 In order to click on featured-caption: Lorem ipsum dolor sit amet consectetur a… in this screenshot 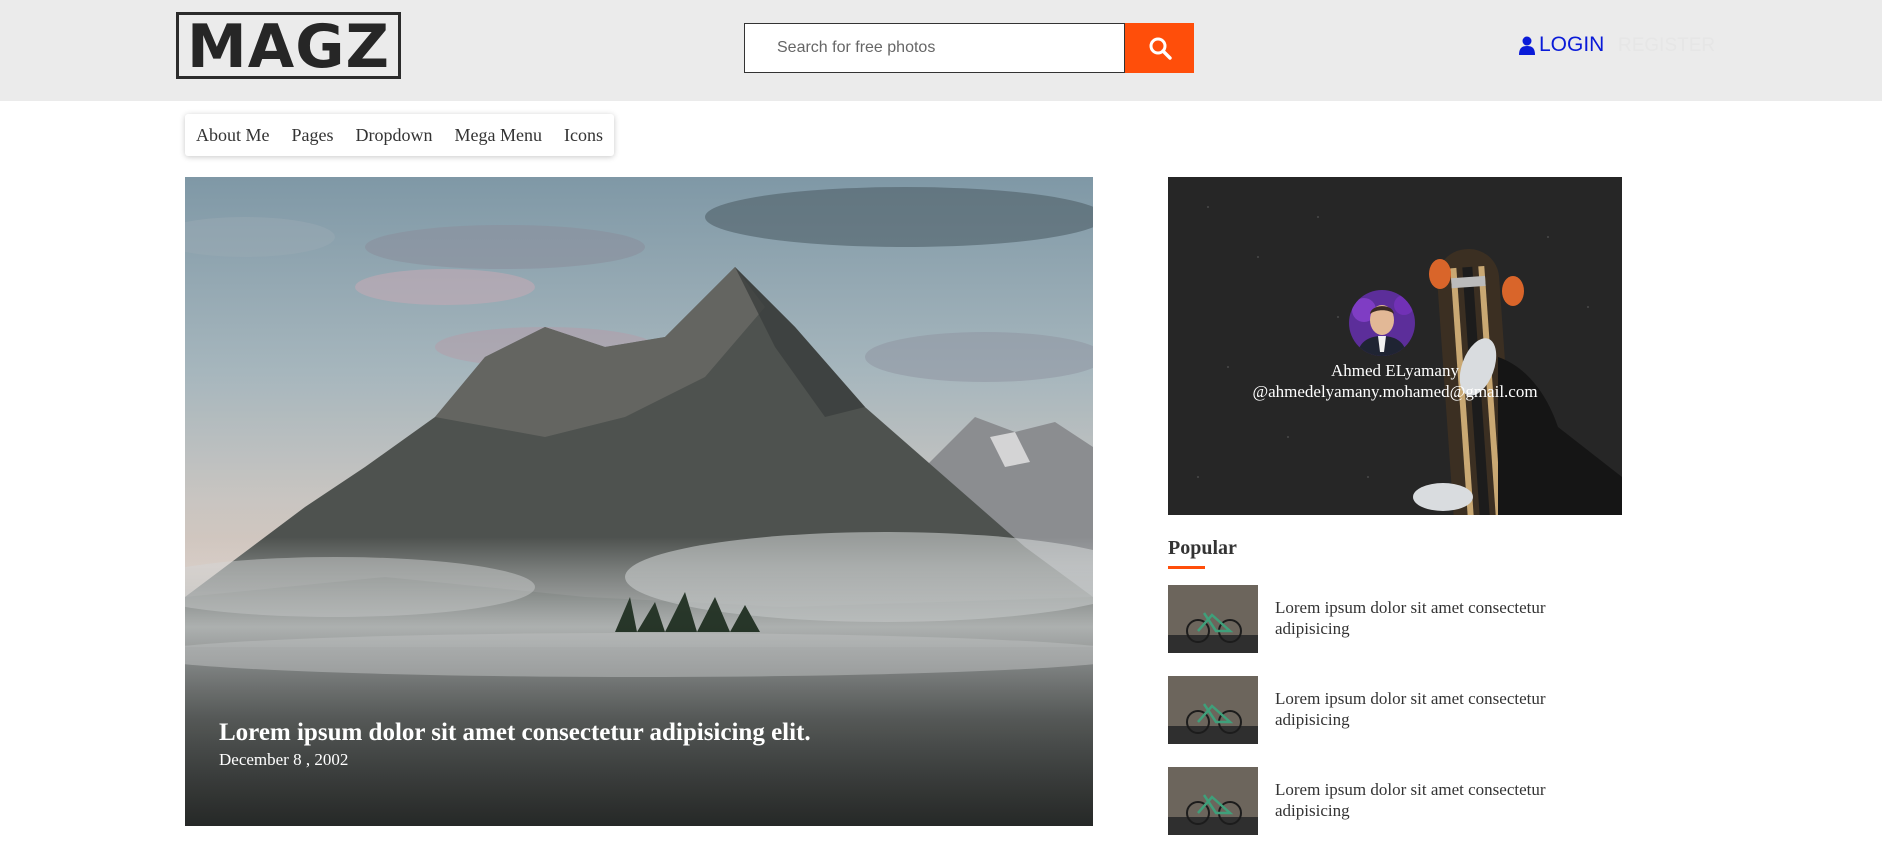, I will do `click(515, 744)`.